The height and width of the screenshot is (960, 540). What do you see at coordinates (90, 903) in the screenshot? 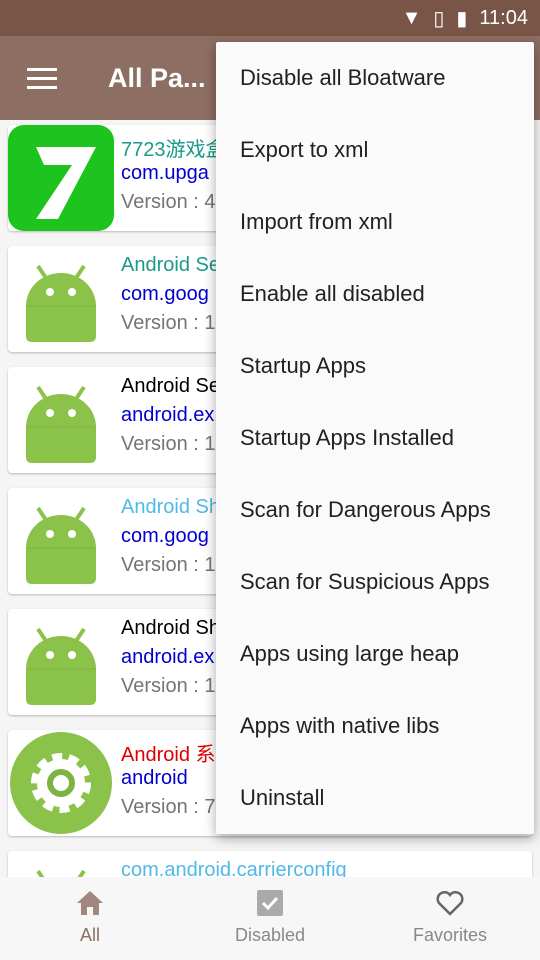
I see `home-icon` at bounding box center [90, 903].